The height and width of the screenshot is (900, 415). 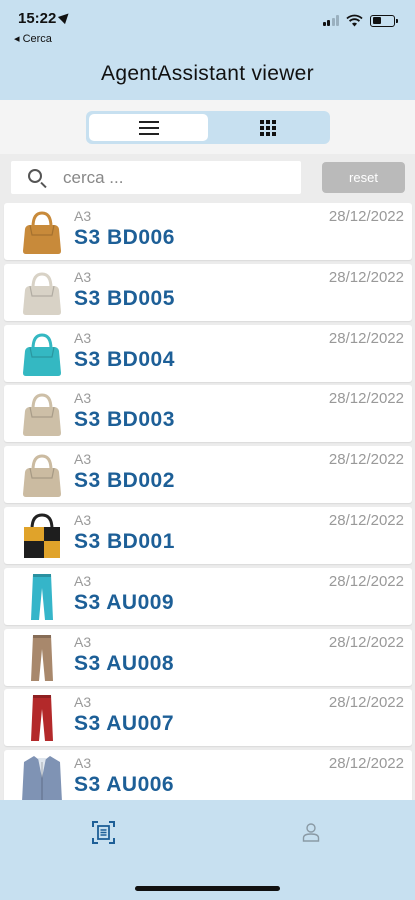 What do you see at coordinates (384, 20) in the screenshot?
I see `battery-icon` at bounding box center [384, 20].